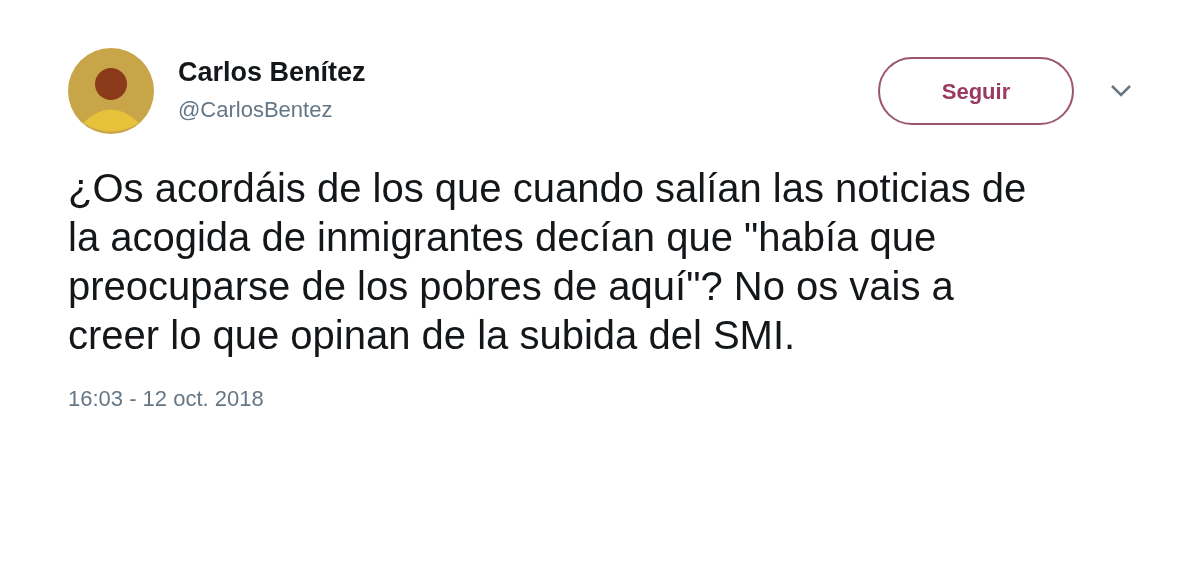  What do you see at coordinates (166, 399) in the screenshot?
I see `tweet-timestamp: 16:03 - 12 oct. 2018` at bounding box center [166, 399].